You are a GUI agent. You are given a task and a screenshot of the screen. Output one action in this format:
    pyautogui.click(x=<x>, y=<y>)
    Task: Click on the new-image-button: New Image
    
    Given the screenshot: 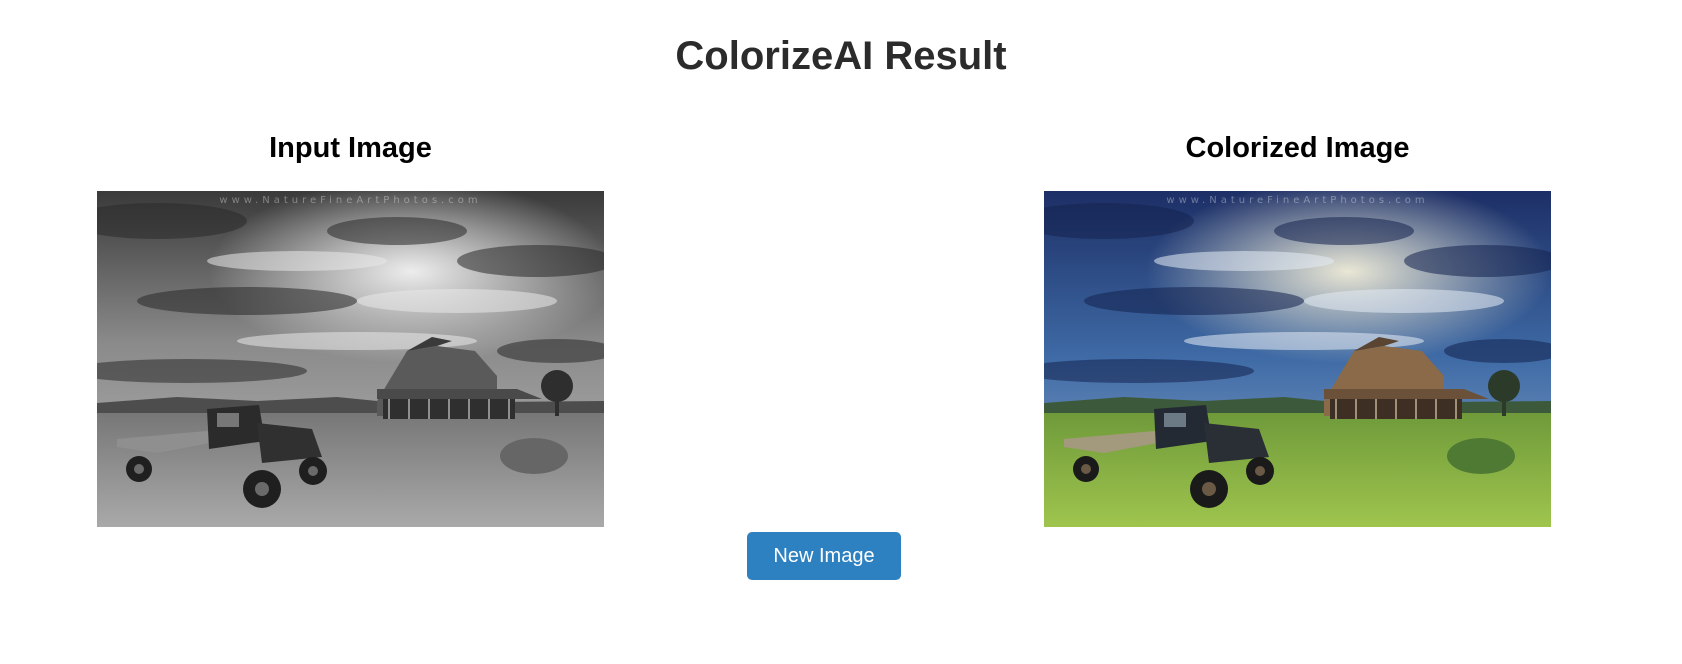 What is the action you would take?
    pyautogui.click(x=824, y=556)
    